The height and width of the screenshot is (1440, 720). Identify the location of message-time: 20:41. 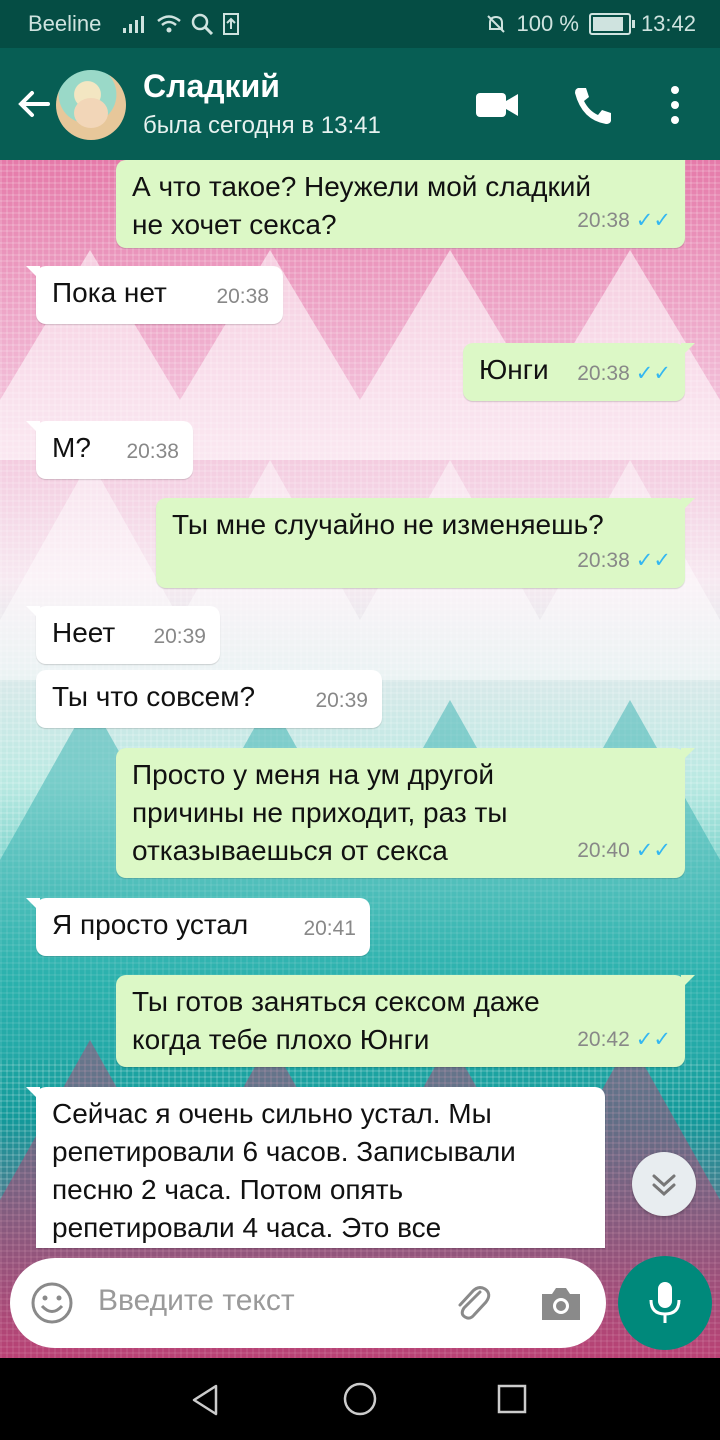
(329, 928).